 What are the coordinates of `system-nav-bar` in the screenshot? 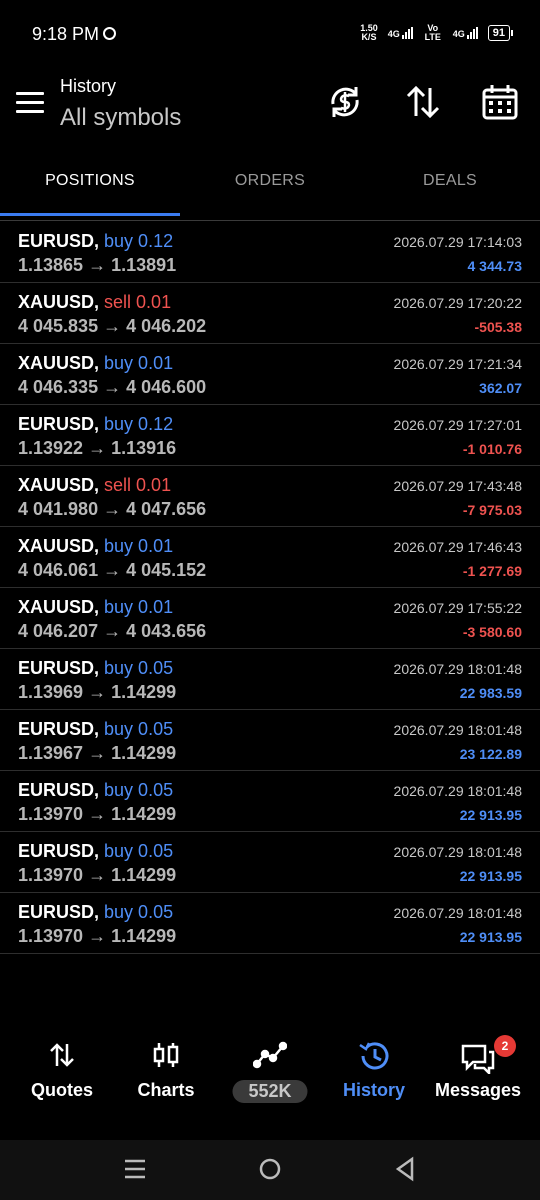 It's located at (270, 1170).